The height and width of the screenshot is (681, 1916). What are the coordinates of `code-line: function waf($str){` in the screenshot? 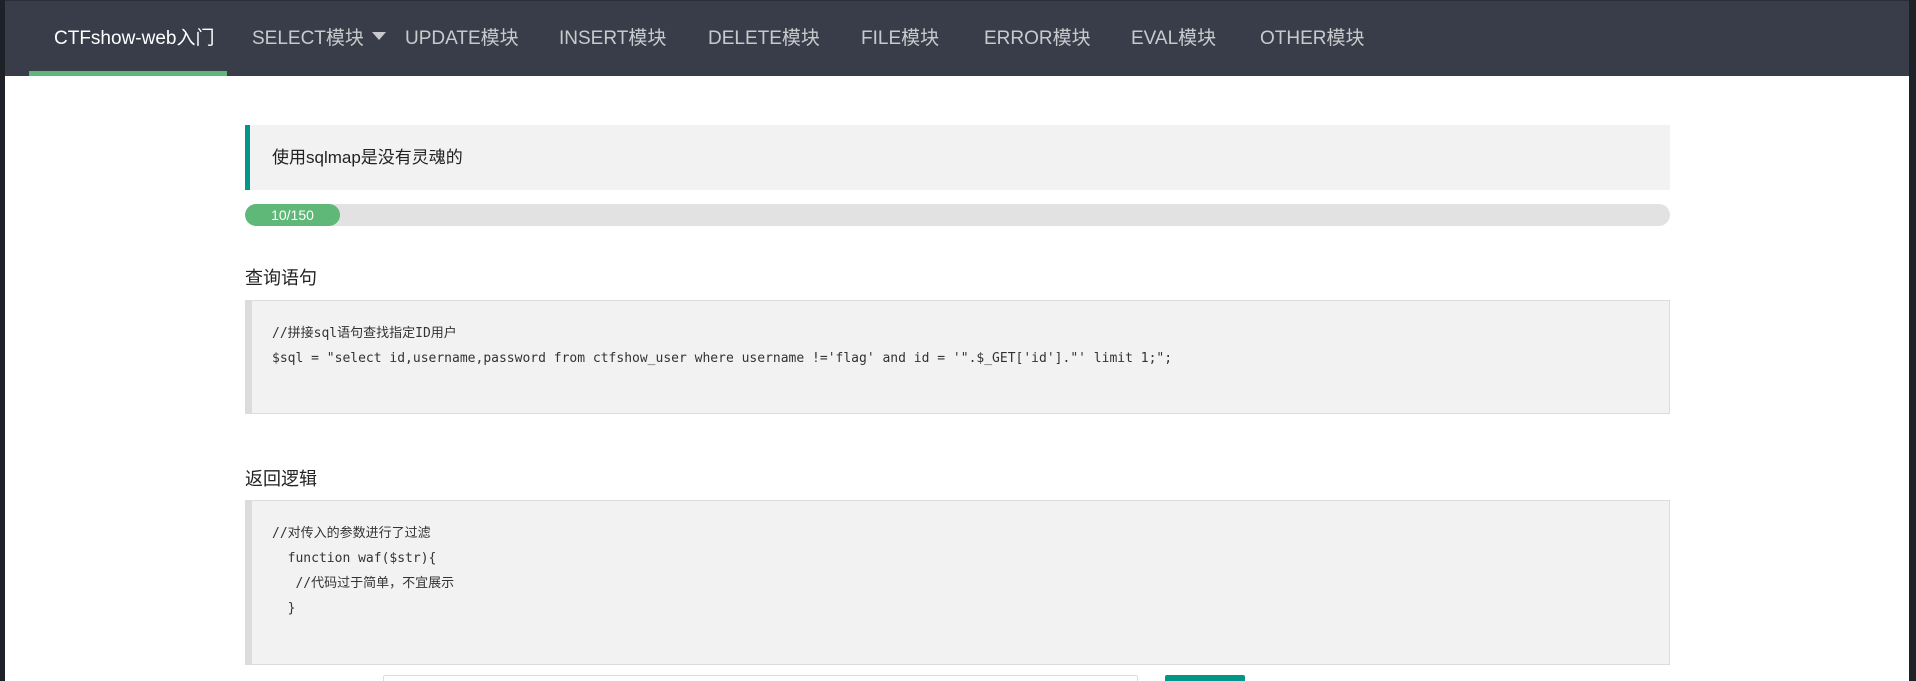 It's located at (354, 558).